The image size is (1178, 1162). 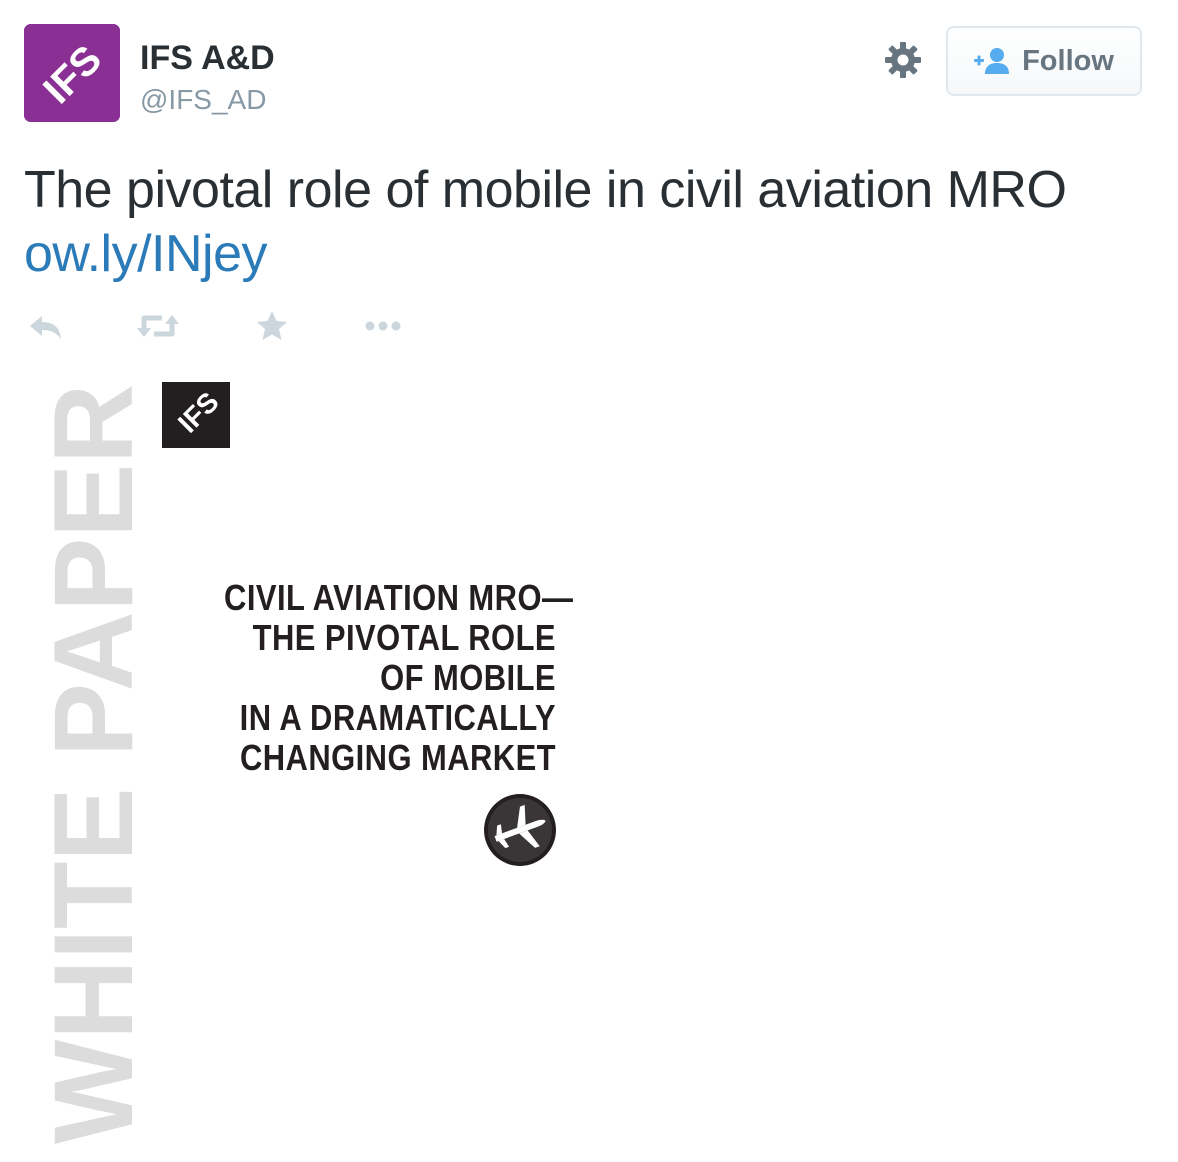 What do you see at coordinates (158, 326) in the screenshot?
I see `retweet-icon` at bounding box center [158, 326].